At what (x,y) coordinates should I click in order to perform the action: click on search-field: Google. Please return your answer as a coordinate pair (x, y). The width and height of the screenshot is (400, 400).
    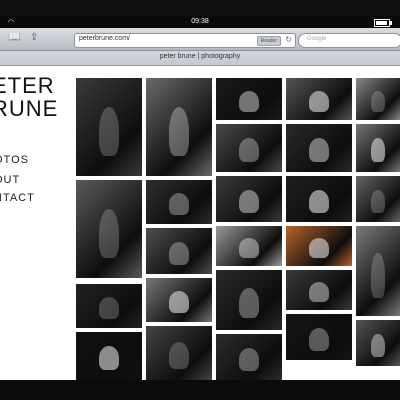
    Looking at the image, I should click on (349, 40).